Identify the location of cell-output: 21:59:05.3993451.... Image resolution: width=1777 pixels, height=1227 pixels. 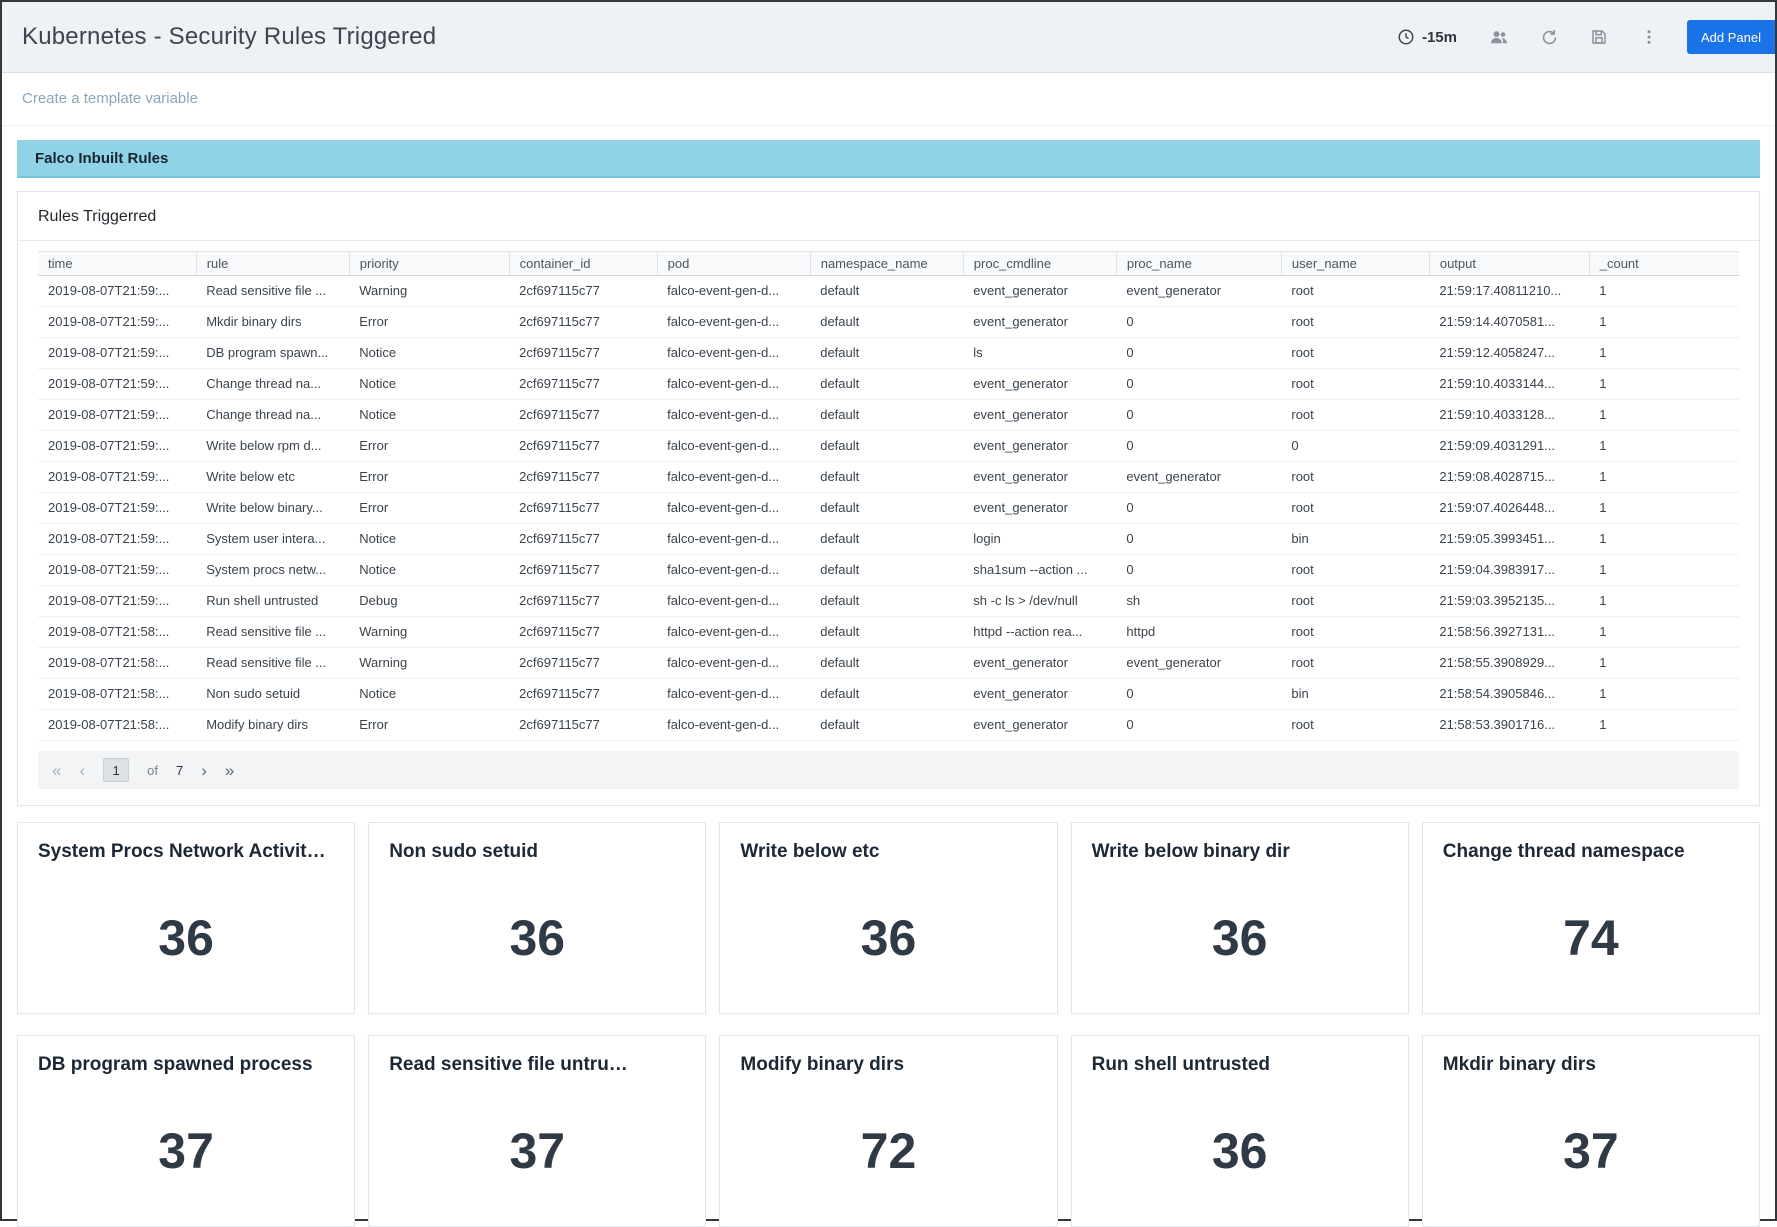
(1509, 539).